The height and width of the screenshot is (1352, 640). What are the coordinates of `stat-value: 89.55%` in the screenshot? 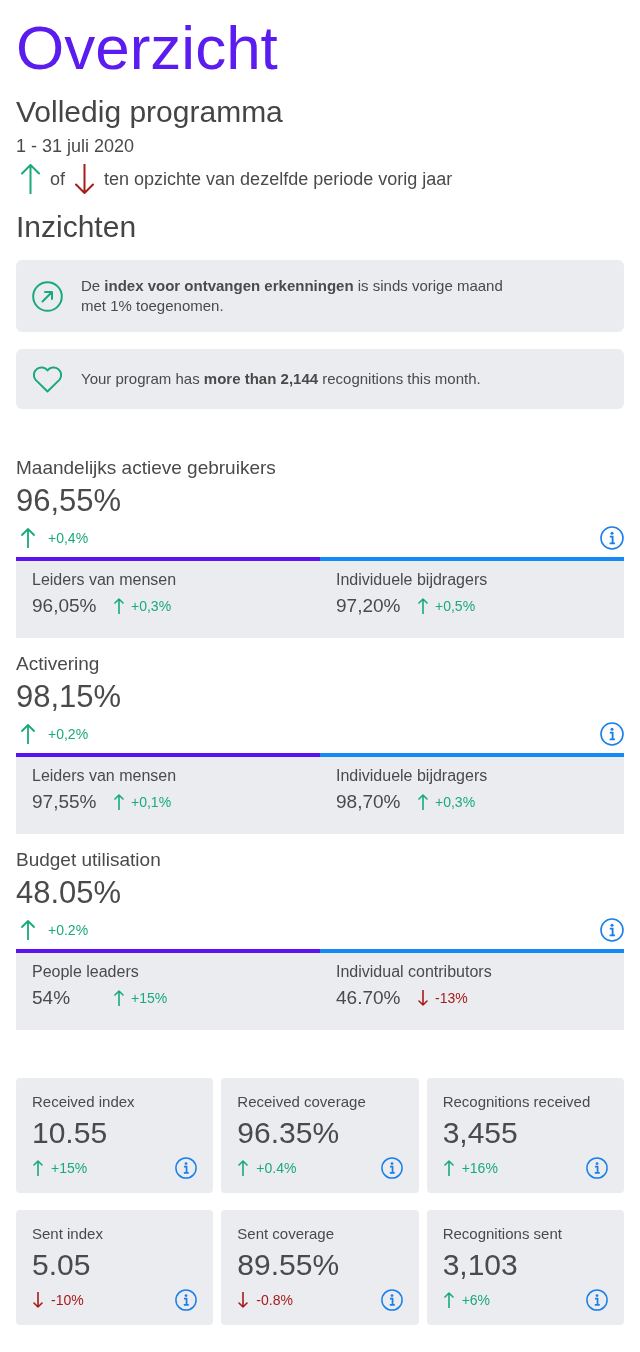 It's located at (289, 1265).